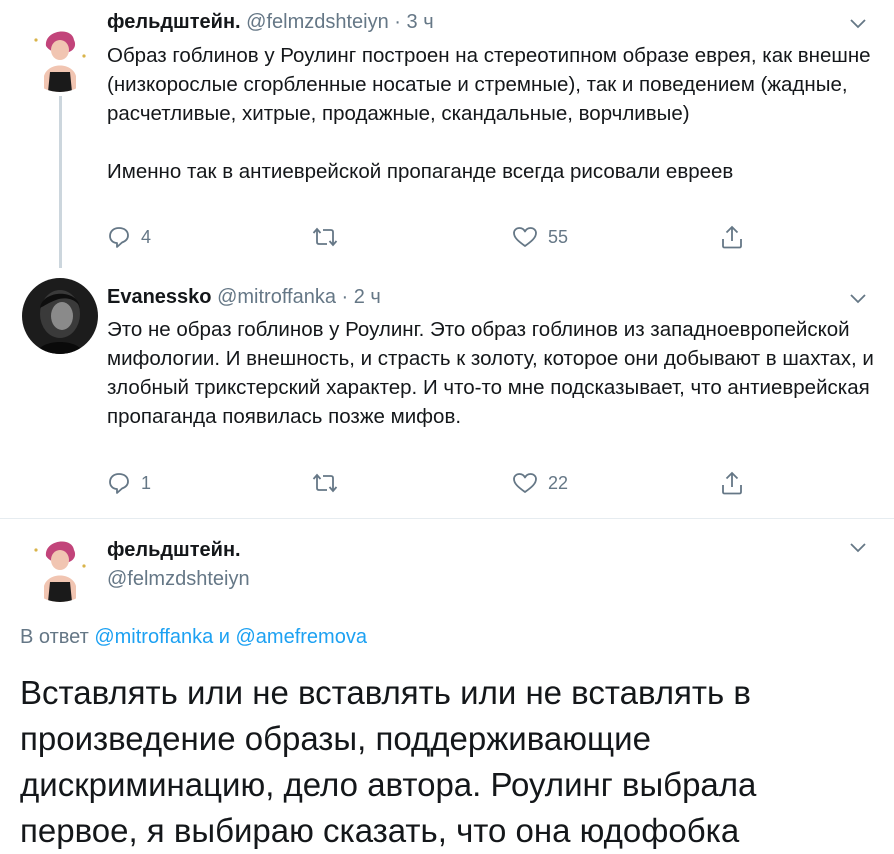  Describe the element at coordinates (447, 518) in the screenshot. I see `divider` at that location.